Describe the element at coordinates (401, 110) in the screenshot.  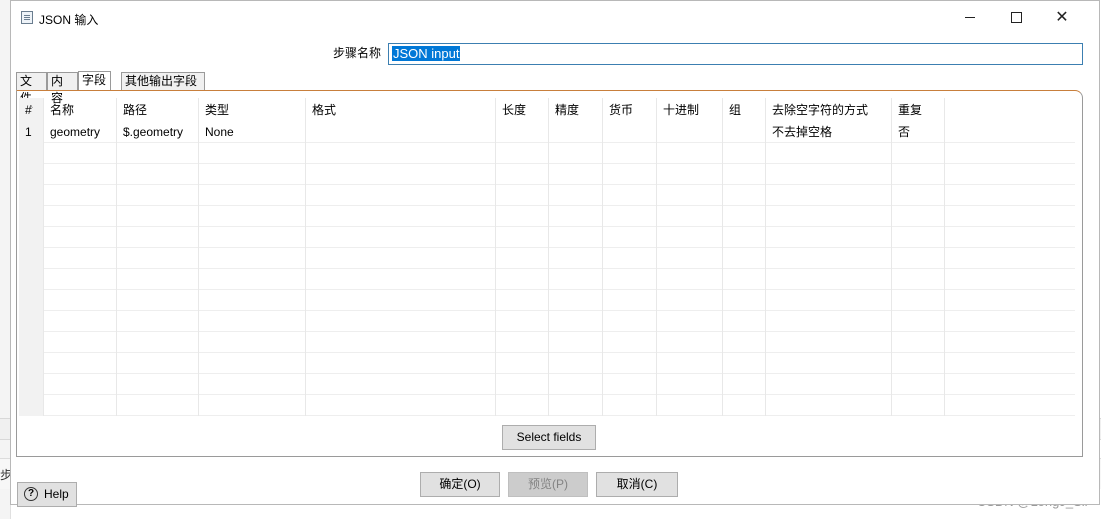
I see `column-header-format: 格式` at that location.